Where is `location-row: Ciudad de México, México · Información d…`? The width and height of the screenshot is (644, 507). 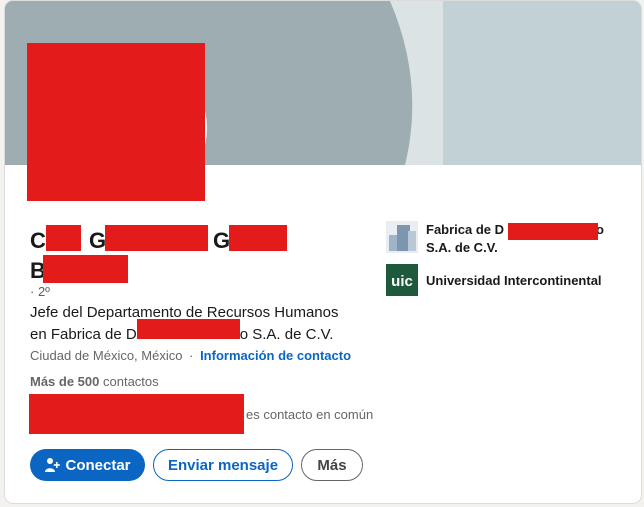 location-row: Ciudad de México, México · Información d… is located at coordinates (190, 355).